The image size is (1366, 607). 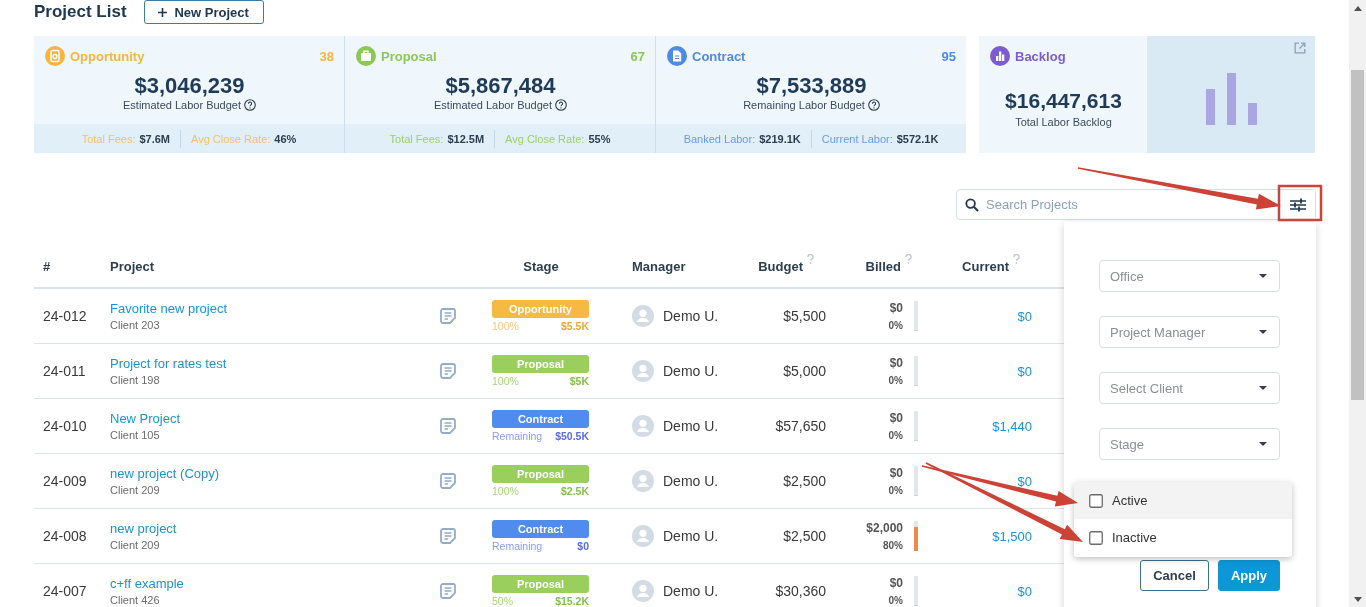 I want to click on card-amount: $3,046,239, so click(x=189, y=86).